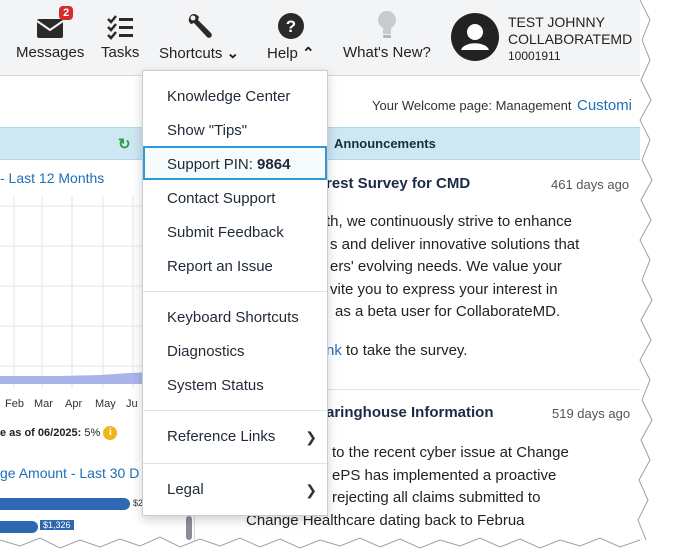  What do you see at coordinates (385, 143) in the screenshot?
I see `announcements-title: Announcements` at bounding box center [385, 143].